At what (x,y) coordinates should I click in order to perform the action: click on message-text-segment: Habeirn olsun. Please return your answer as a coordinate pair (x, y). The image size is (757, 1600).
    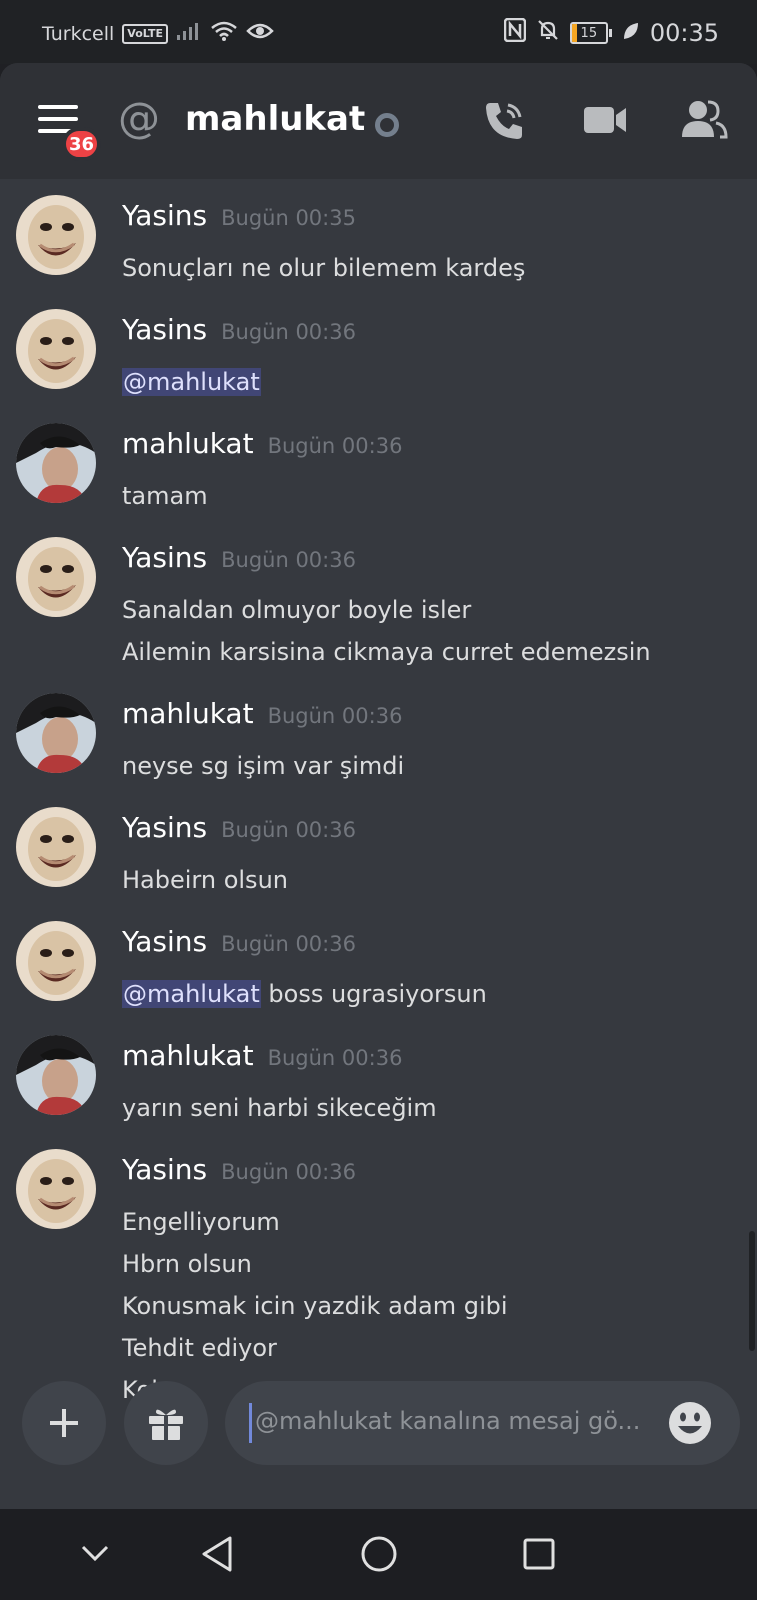
    Looking at the image, I should click on (205, 880).